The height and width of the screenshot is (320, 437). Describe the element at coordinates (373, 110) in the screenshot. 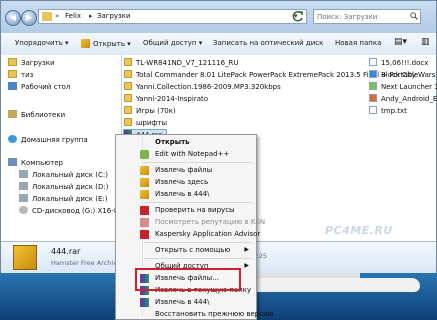

I see `text-file-icon` at that location.